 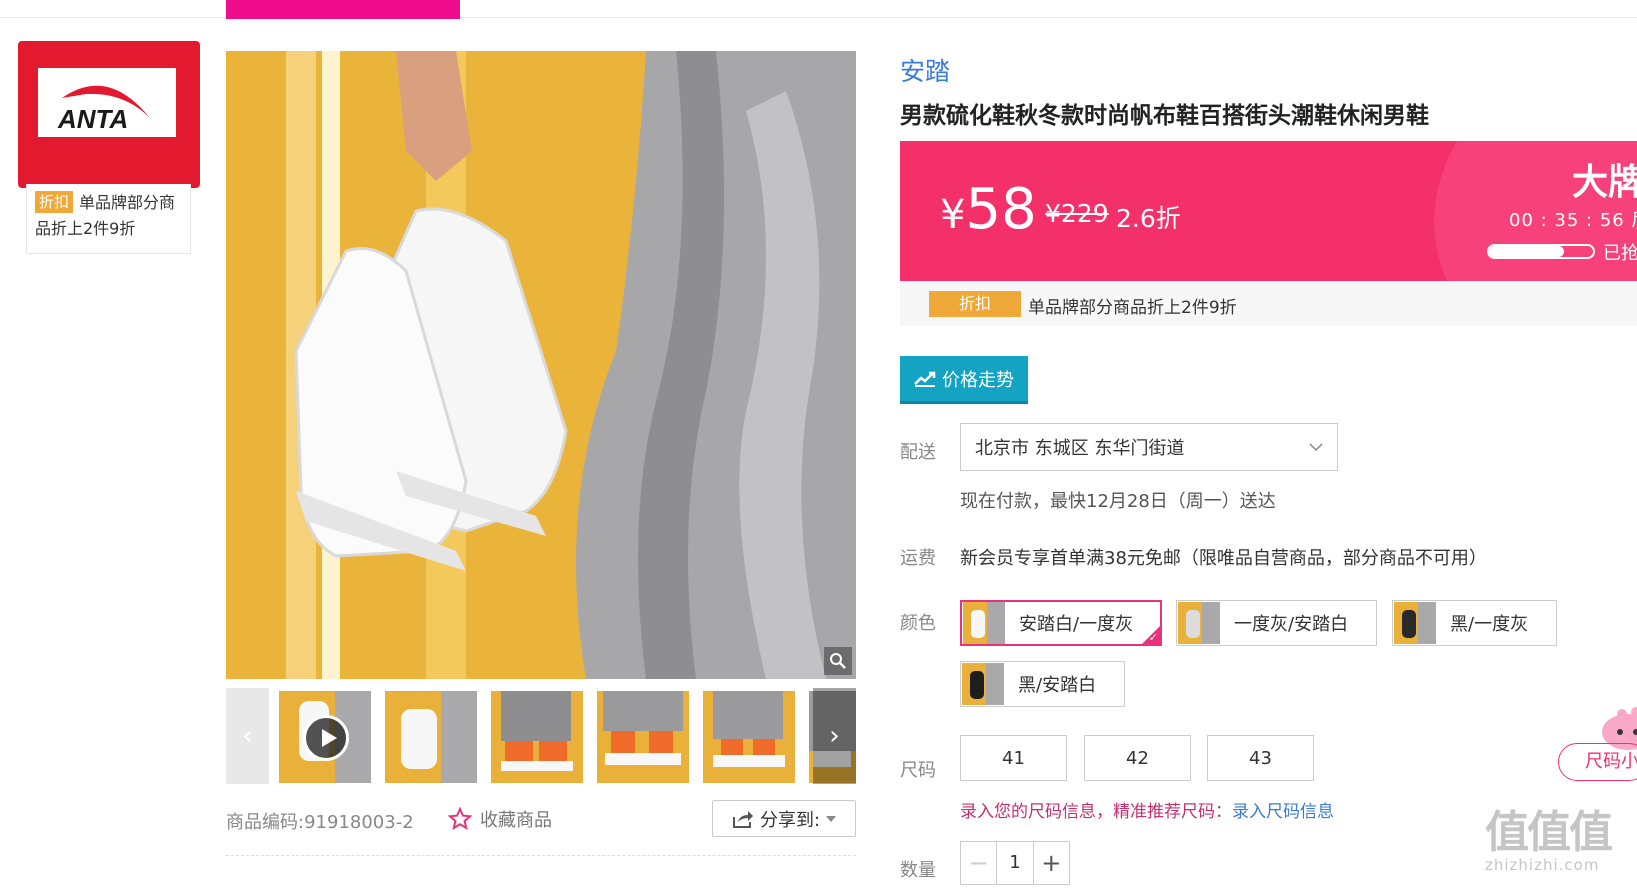 I want to click on color-label: 颜色, so click(x=918, y=623).